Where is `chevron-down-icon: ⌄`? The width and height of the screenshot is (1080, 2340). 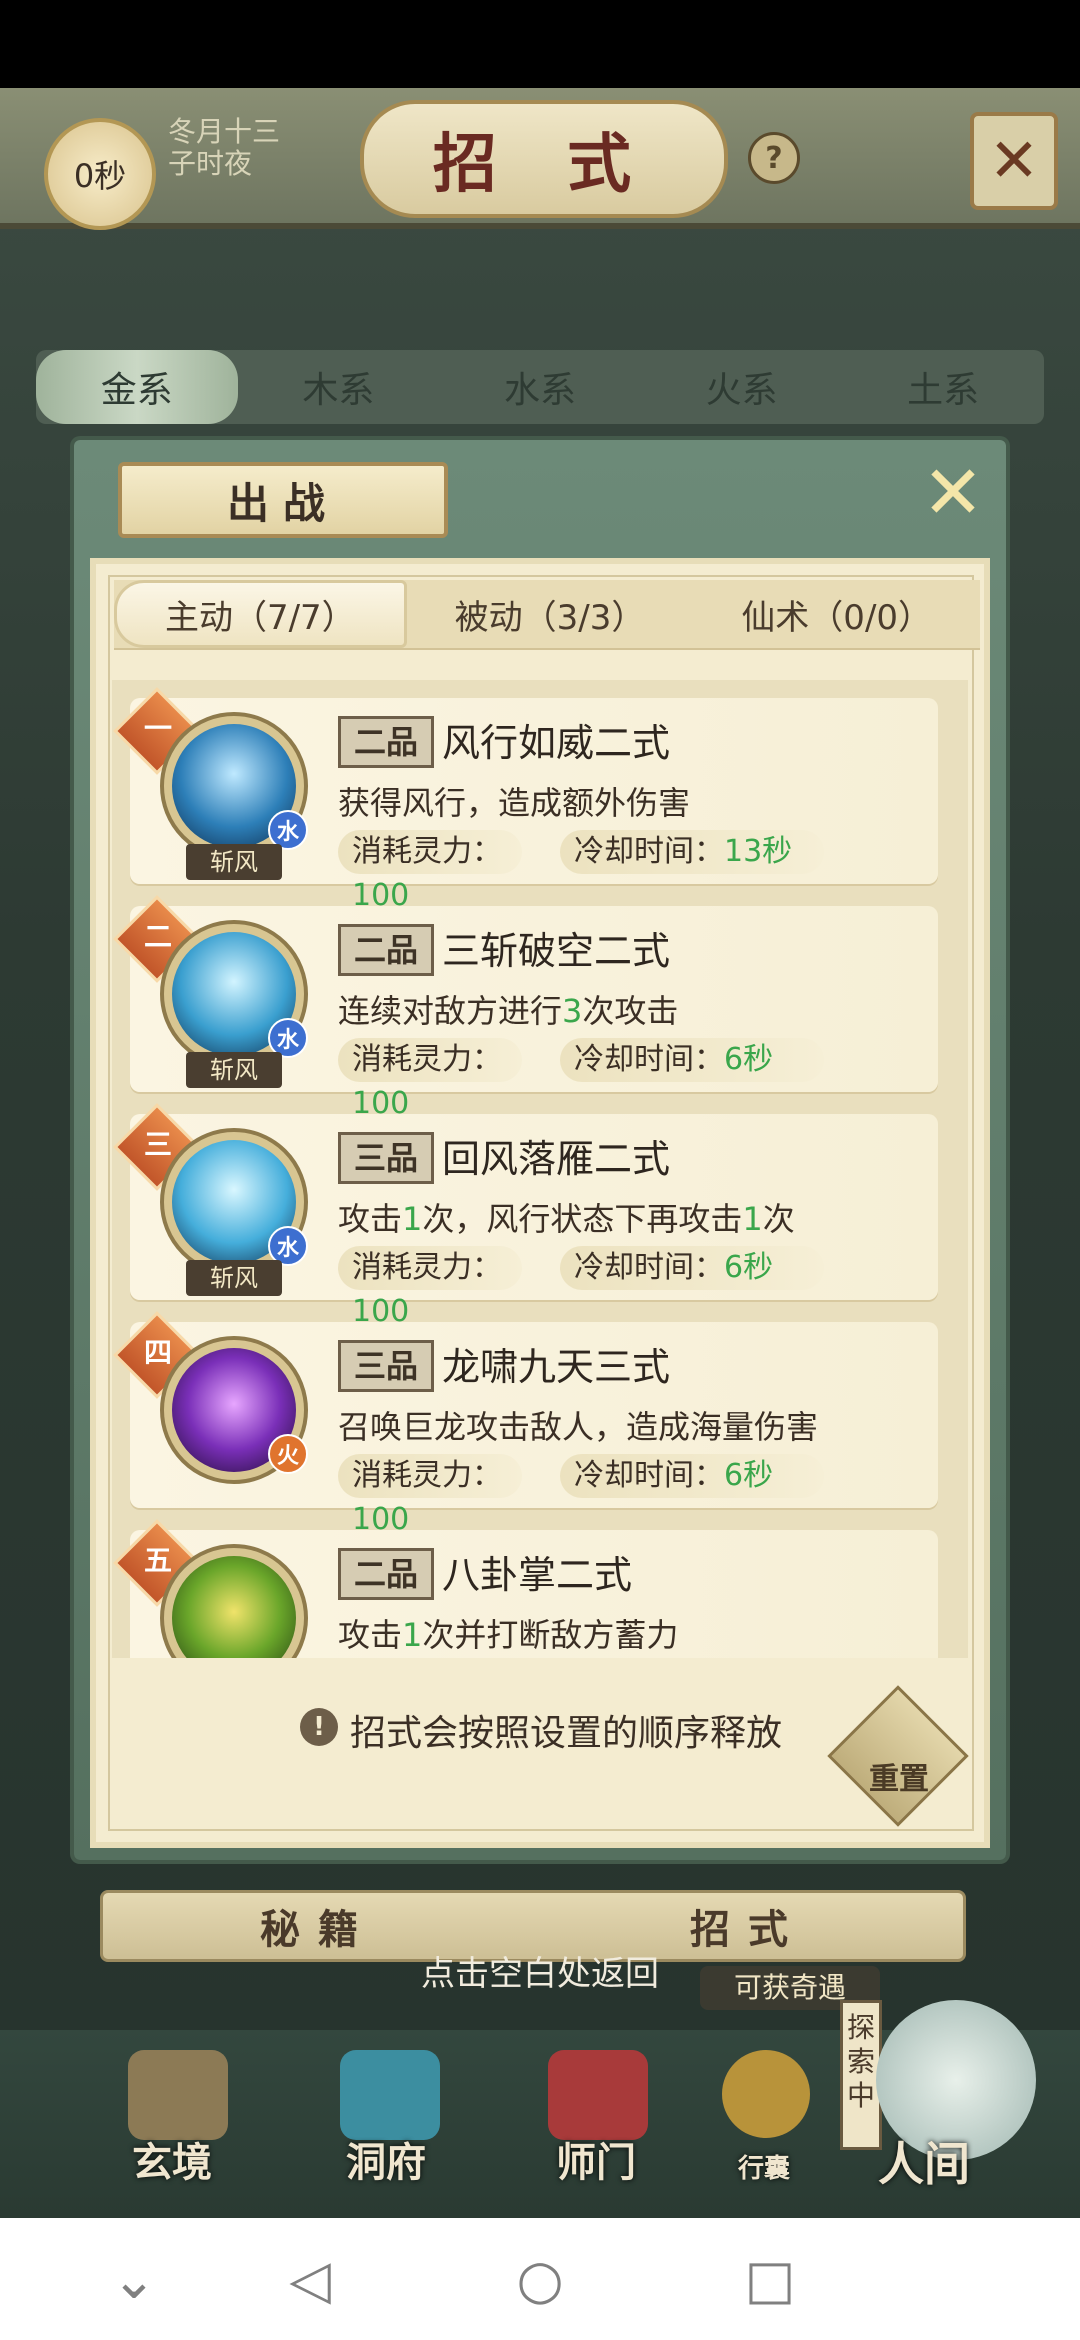 chevron-down-icon: ⌄ is located at coordinates (134, 2280).